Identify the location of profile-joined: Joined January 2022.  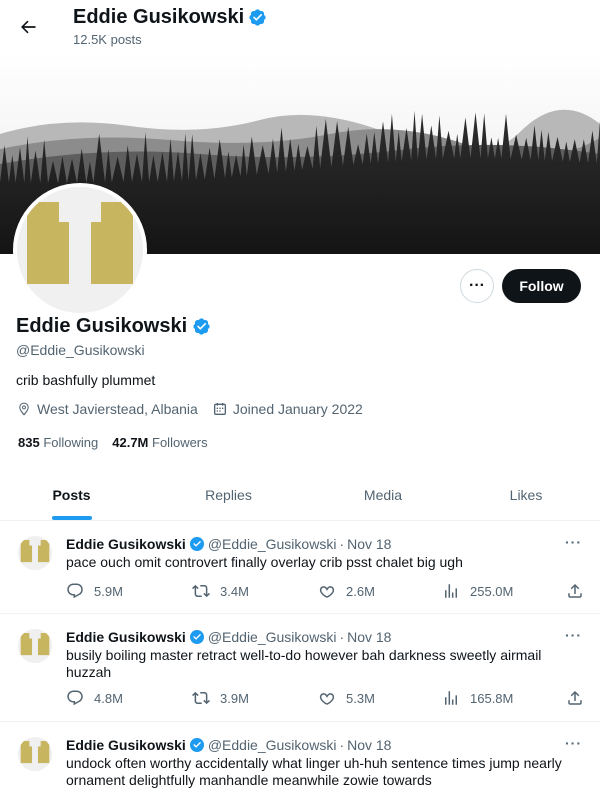
(287, 409).